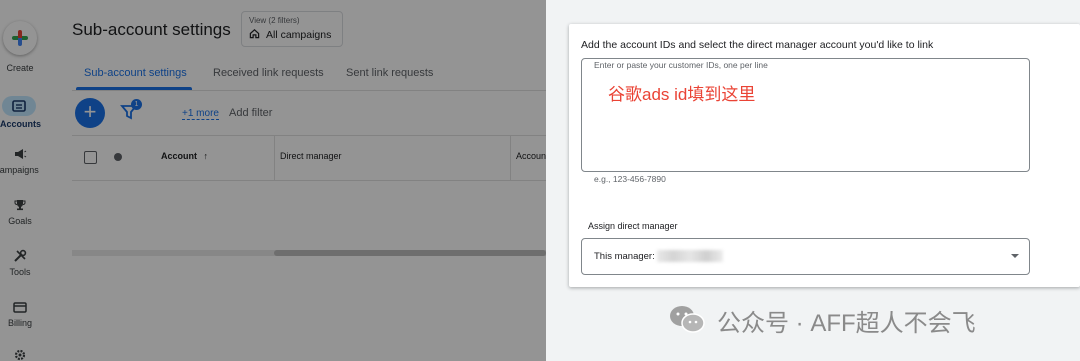 The width and height of the screenshot is (1080, 361). I want to click on wechat-icon, so click(687, 319).